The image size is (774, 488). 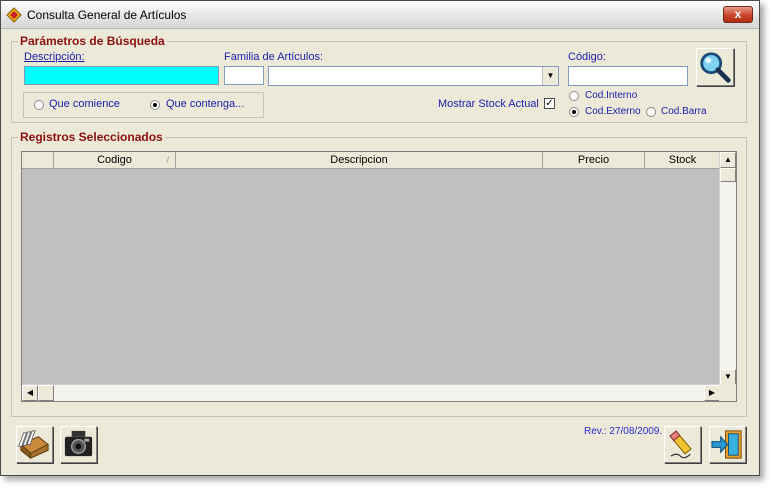 I want to click on close-button: x, so click(x=738, y=14).